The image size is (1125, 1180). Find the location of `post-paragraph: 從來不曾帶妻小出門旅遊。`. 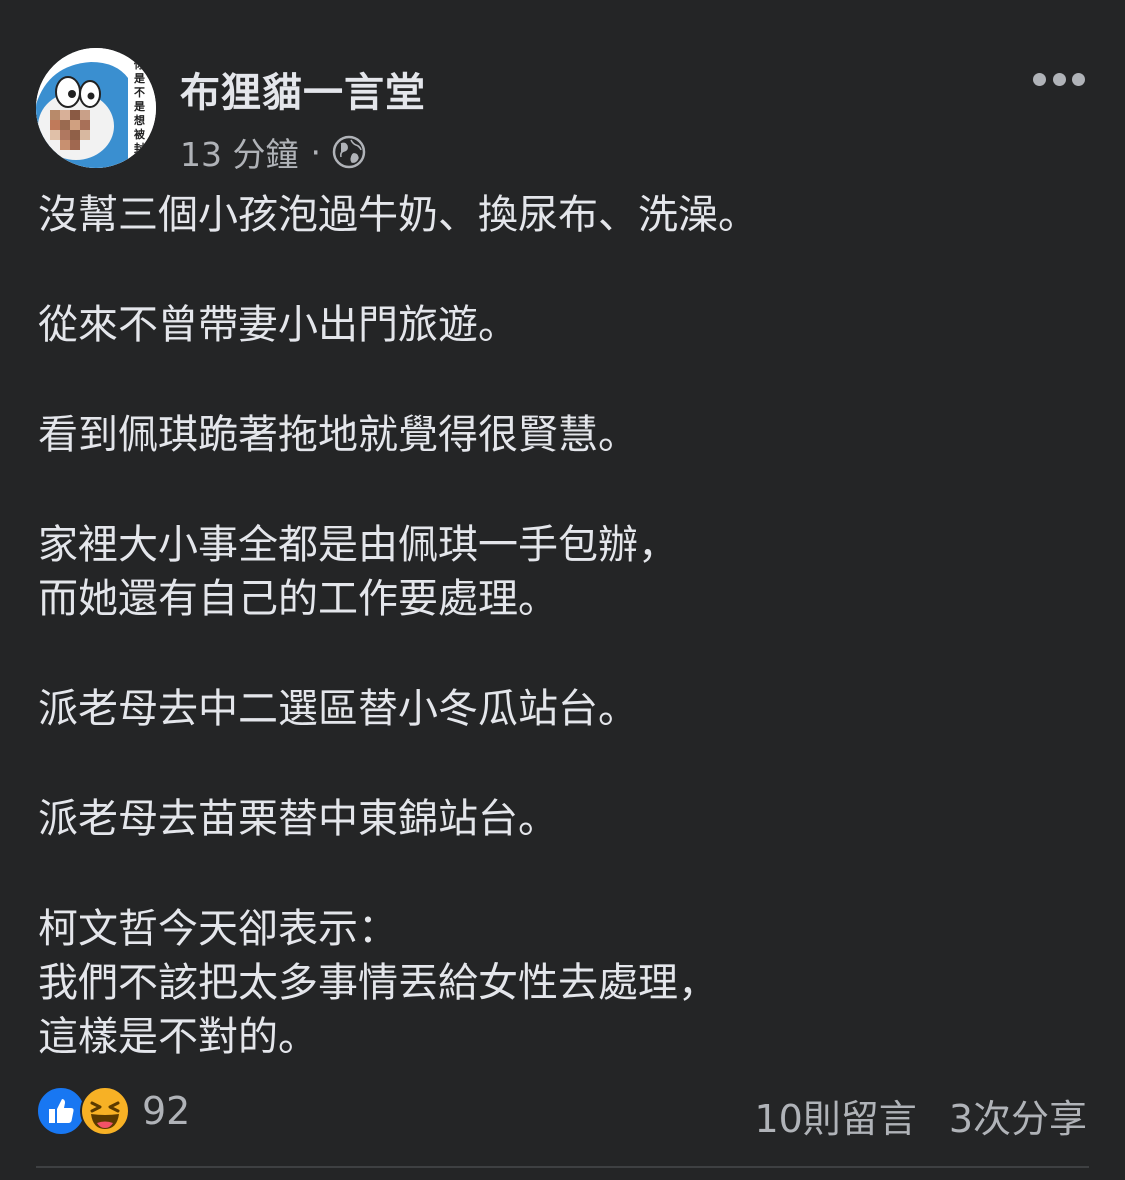

post-paragraph: 從來不曾帶妻小出門旅遊。 is located at coordinates (563, 325).